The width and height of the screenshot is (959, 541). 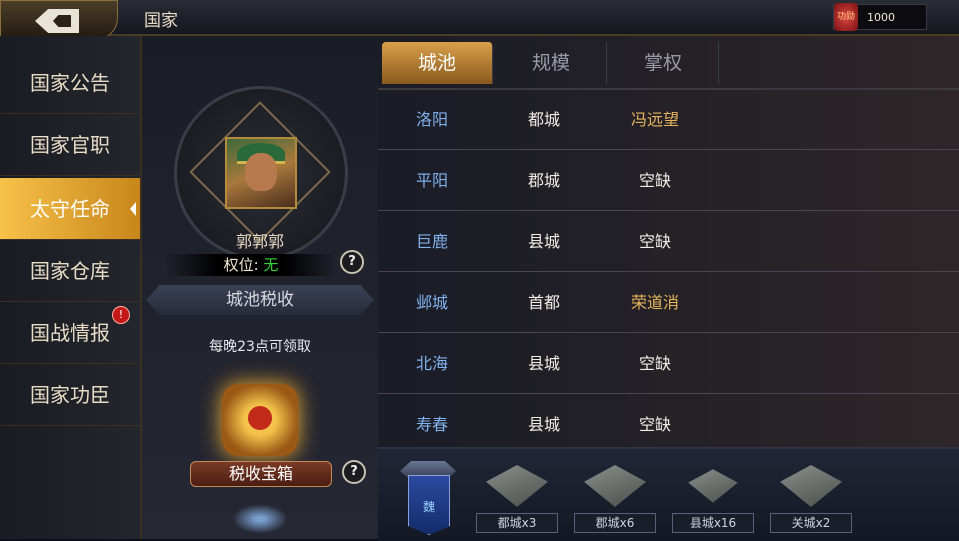 I want to click on avatar, so click(x=261, y=173).